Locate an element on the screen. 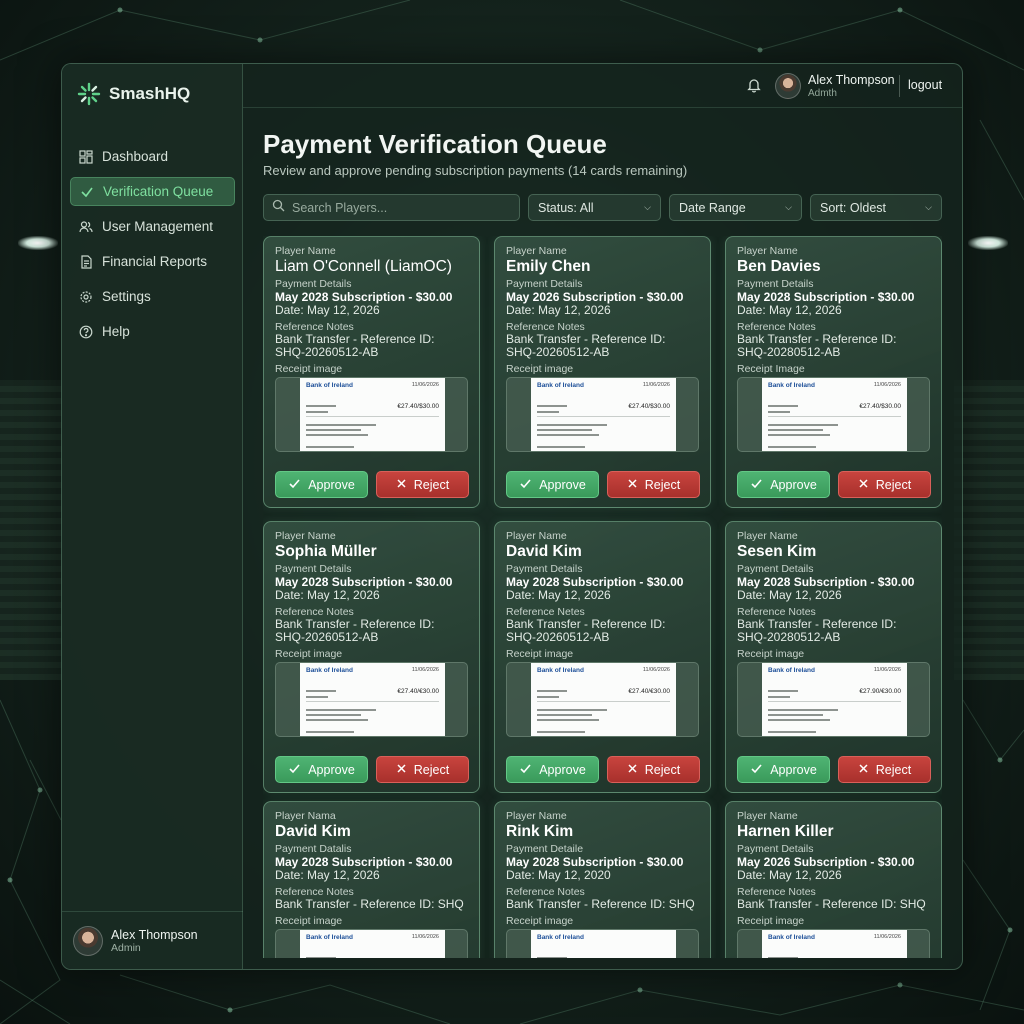  sidebar-item-verification-queue: Verification Queue is located at coordinates (152, 191).